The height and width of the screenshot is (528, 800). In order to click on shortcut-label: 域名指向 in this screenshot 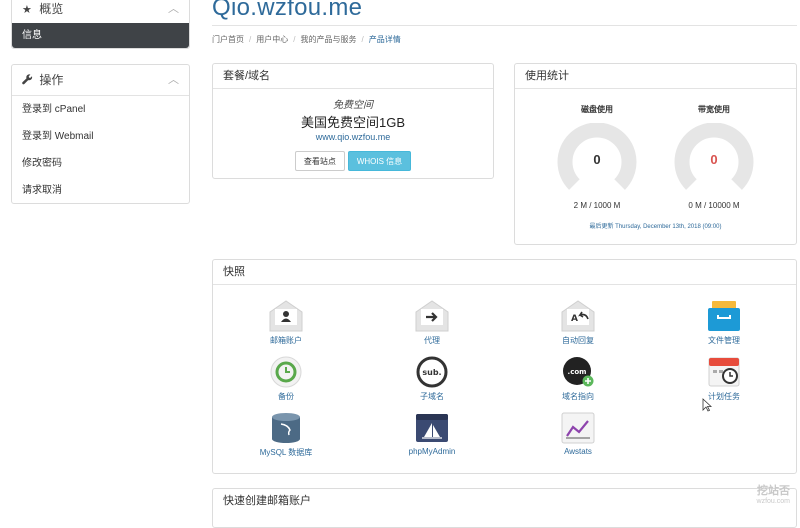, I will do `click(578, 396)`.